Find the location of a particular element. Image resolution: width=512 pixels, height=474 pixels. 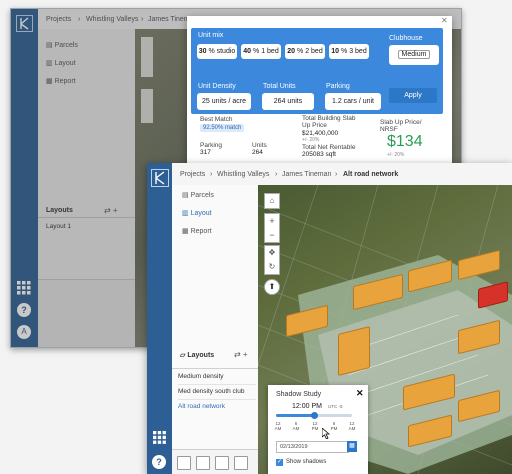

total-units-label: Total Units is located at coordinates (279, 86).